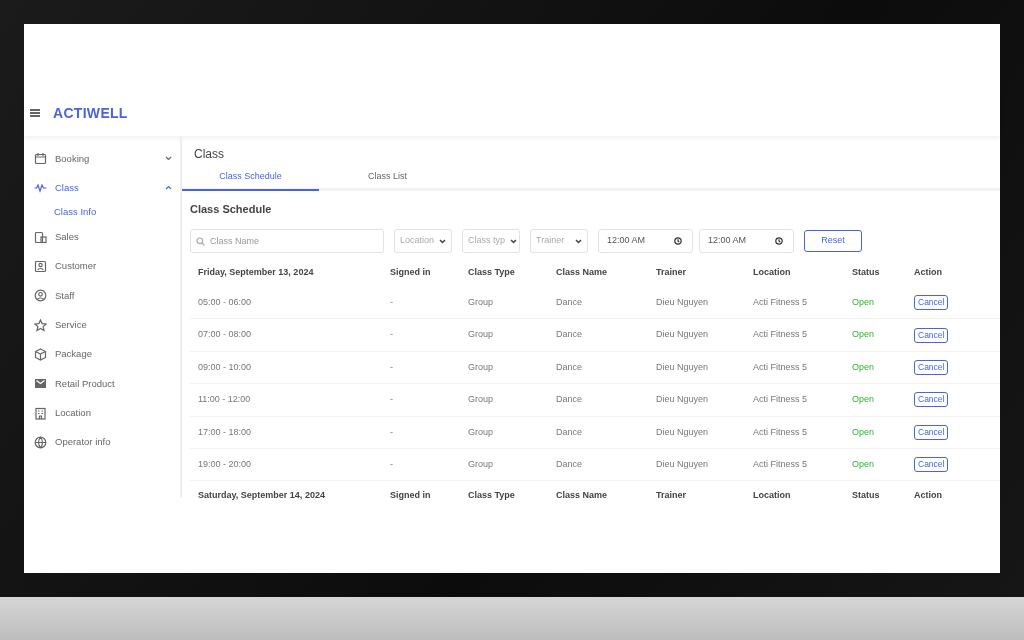 Image resolution: width=1024 pixels, height=640 pixels. Describe the element at coordinates (225, 367) in the screenshot. I see `table-cell-text: 09:00 - 10:00` at that location.